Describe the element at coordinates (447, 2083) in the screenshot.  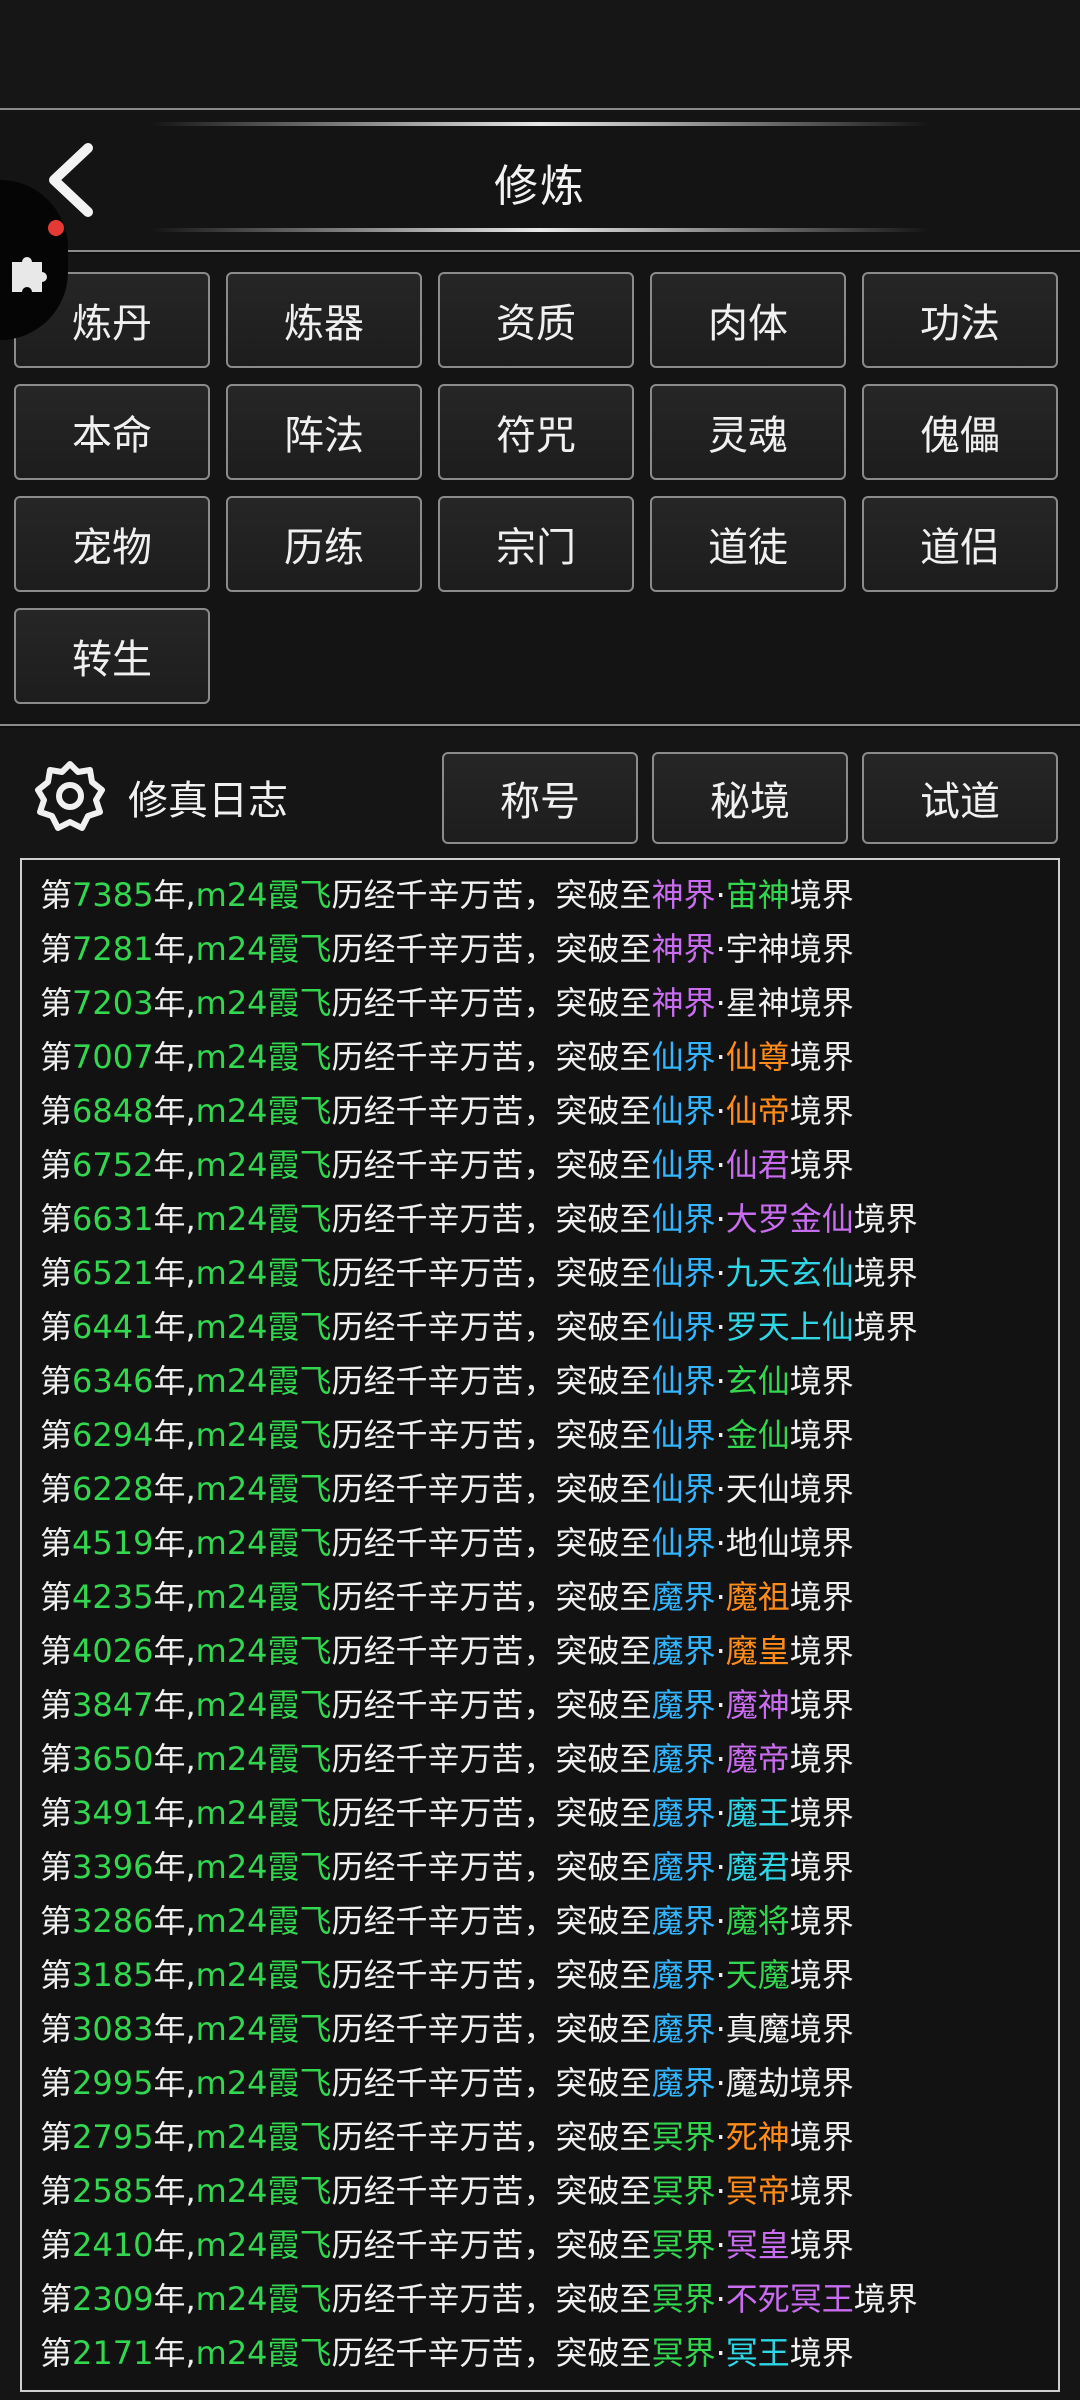
I see `log-entry: 第2995年,m24霞飞历经千辛万苦，突破至魔界·魔劫境界` at that location.